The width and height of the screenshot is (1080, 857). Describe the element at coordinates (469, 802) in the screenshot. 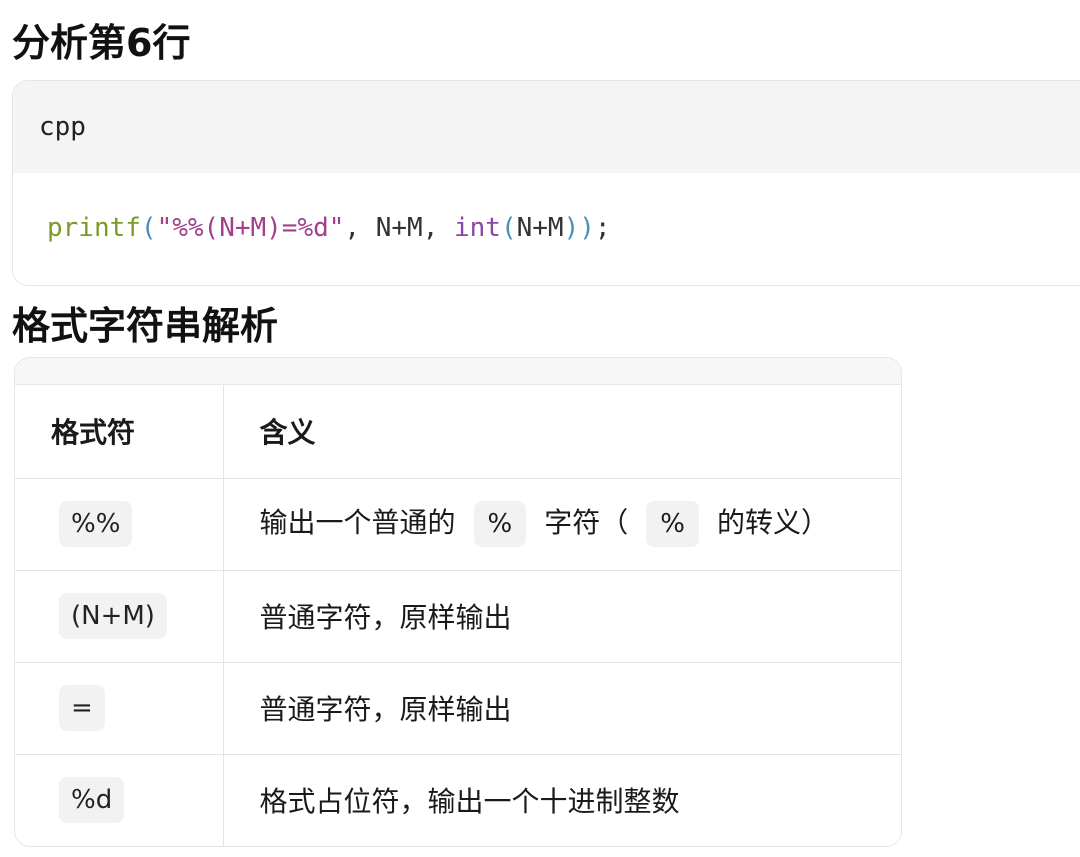

I see `table-cell-meaning: 格式占位符，输出一个十进制整数` at that location.